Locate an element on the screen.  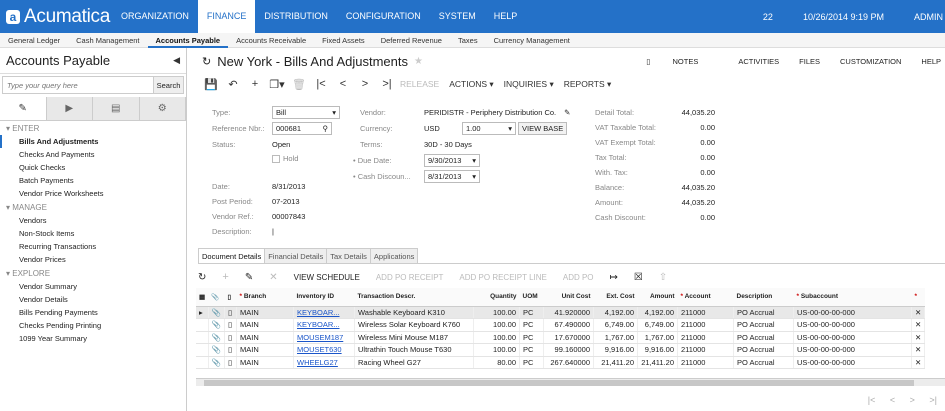
export-excel-icon: ☒ is located at coordinates (638, 277).